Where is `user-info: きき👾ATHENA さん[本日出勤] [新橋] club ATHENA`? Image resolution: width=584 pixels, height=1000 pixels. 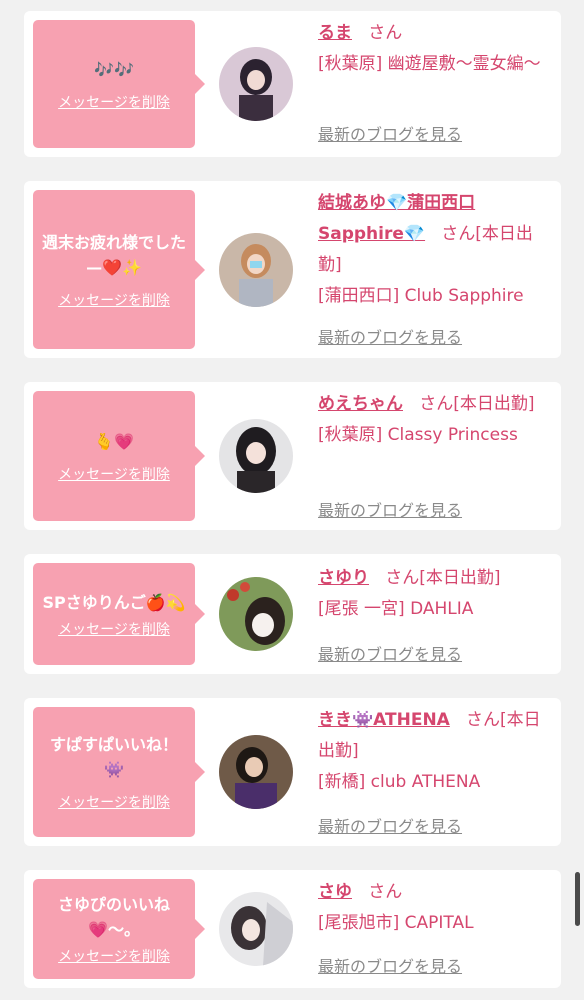 user-info: きき👾ATHENA さん[本日出勤] [新橋] club ATHENA is located at coordinates (436, 751).